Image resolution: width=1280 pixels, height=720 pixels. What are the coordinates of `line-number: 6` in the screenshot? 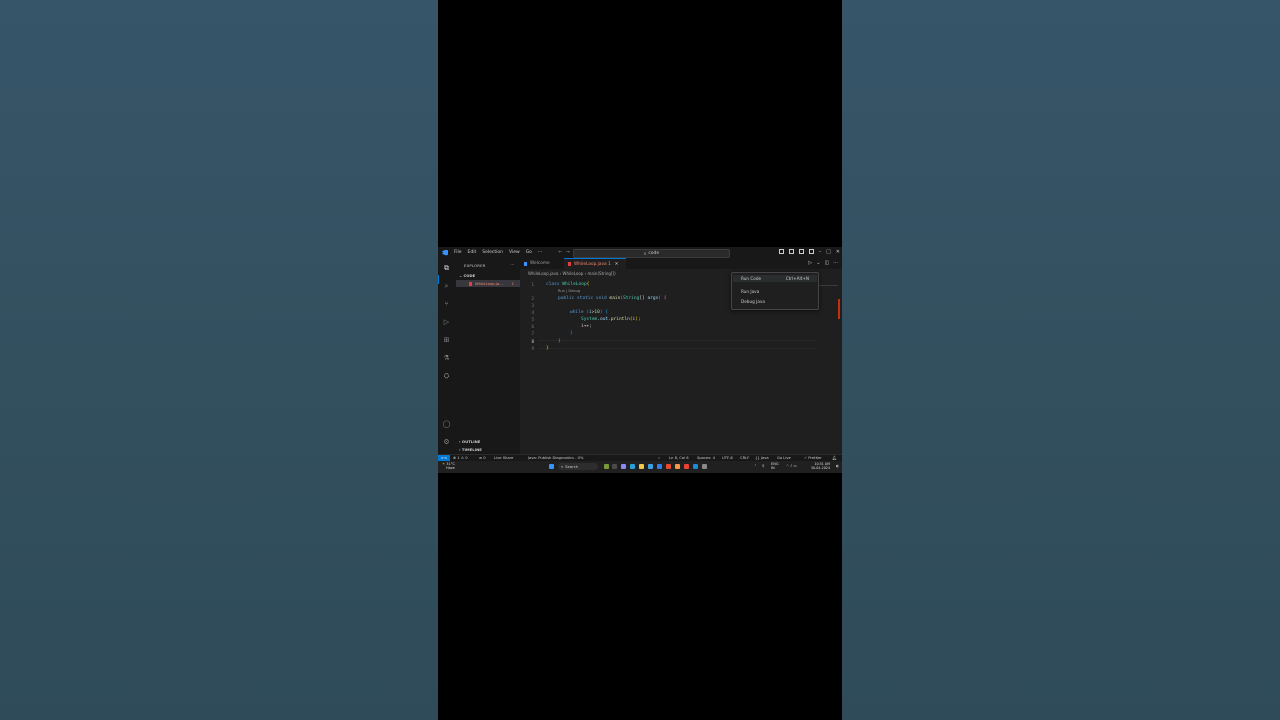 It's located at (532, 326).